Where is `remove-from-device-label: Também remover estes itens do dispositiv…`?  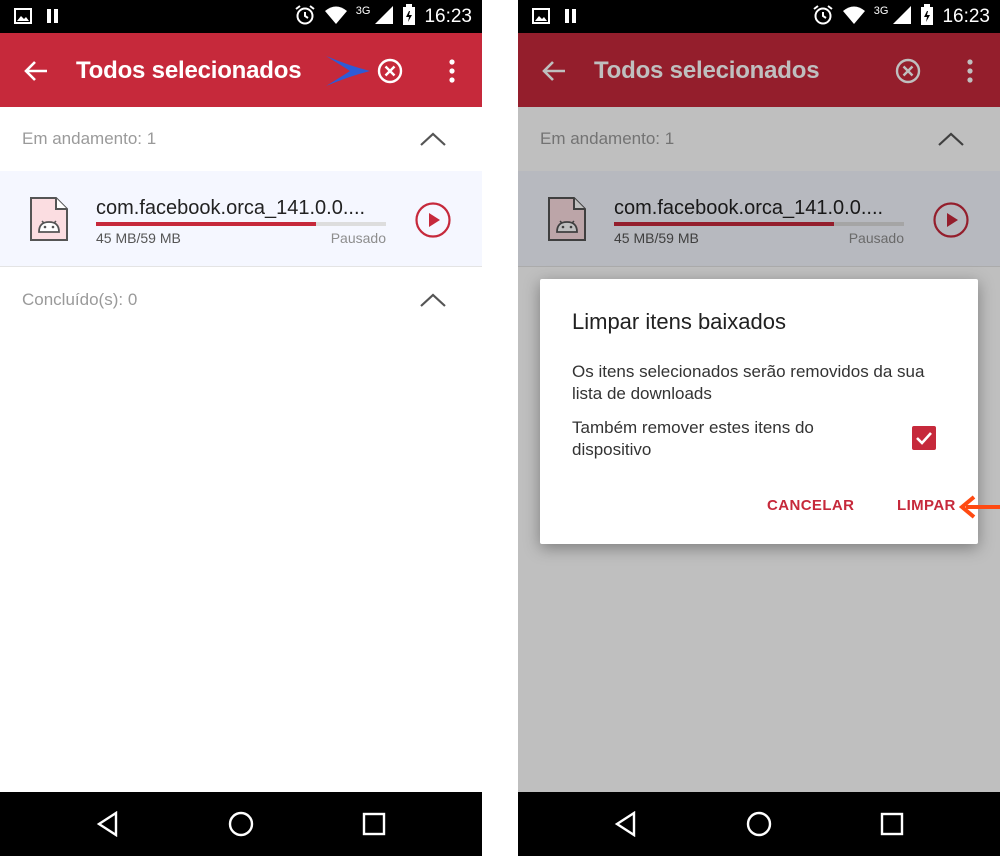
remove-from-device-label: Também remover estes itens do dispositiv… is located at coordinates (693, 438).